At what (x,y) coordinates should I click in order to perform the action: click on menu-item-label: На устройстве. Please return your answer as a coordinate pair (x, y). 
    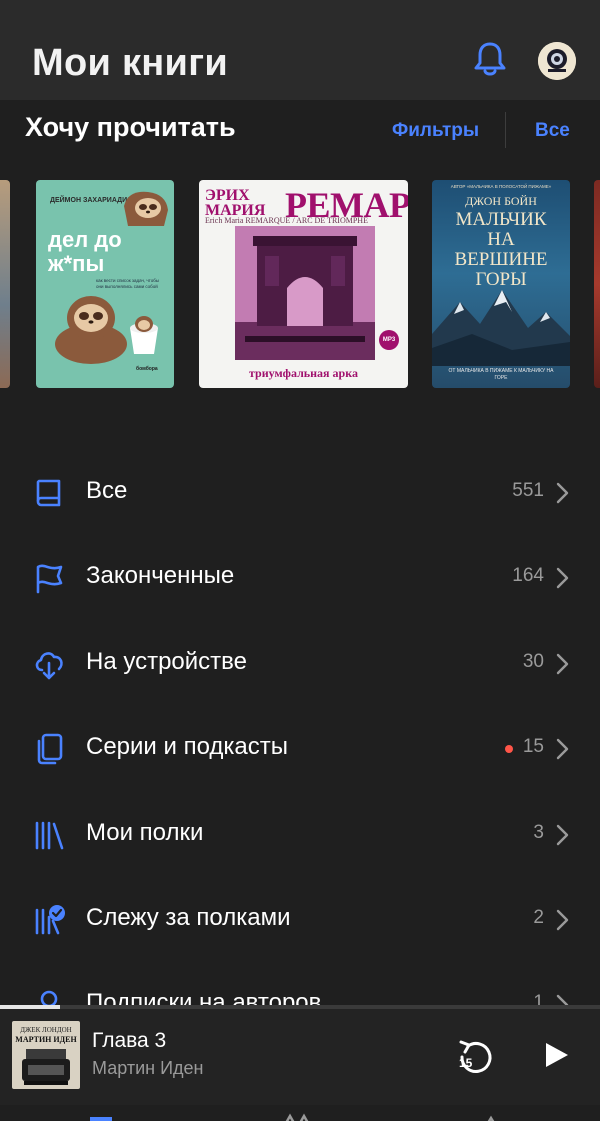
    Looking at the image, I should click on (166, 661).